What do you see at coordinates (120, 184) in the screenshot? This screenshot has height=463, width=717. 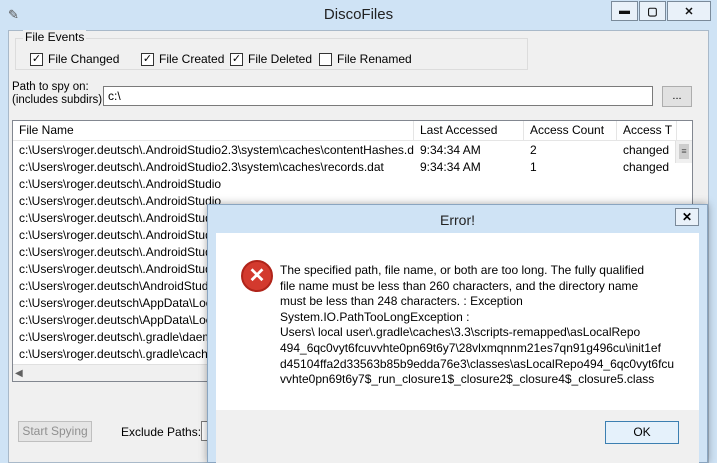 I see `table-cell: c:\Users\roger.deutsch\.AndroidStudio` at bounding box center [120, 184].